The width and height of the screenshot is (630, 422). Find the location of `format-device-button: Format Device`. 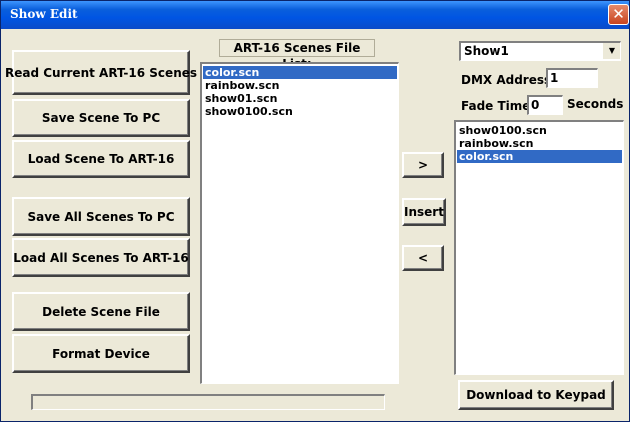

format-device-button: Format Device is located at coordinates (101, 353).